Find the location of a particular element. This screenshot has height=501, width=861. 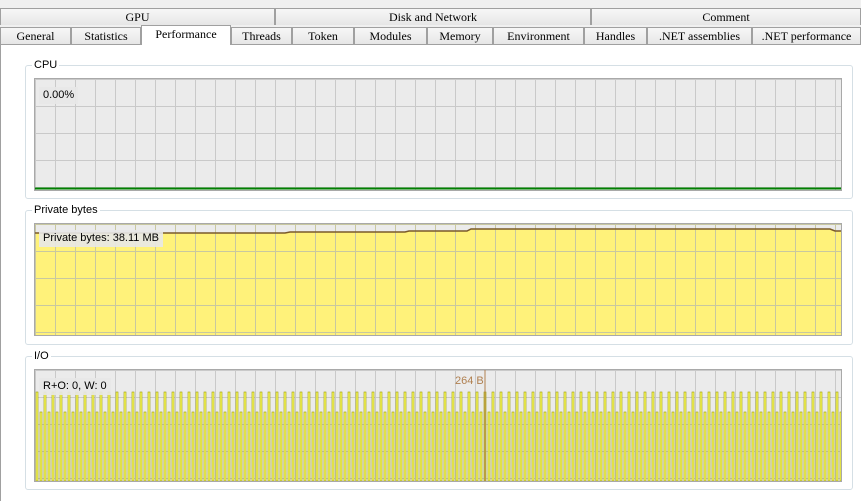

private-bytes-group-title: Private bytes is located at coordinates (66, 210).